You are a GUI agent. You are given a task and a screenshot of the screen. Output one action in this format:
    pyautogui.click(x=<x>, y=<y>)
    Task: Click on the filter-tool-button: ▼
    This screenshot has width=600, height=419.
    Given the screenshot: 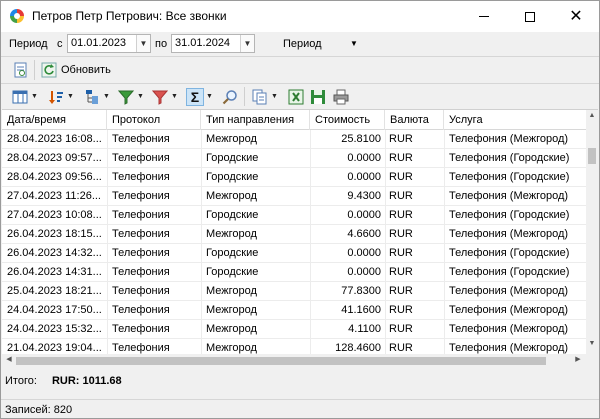 What is the action you would take?
    pyautogui.click(x=130, y=96)
    